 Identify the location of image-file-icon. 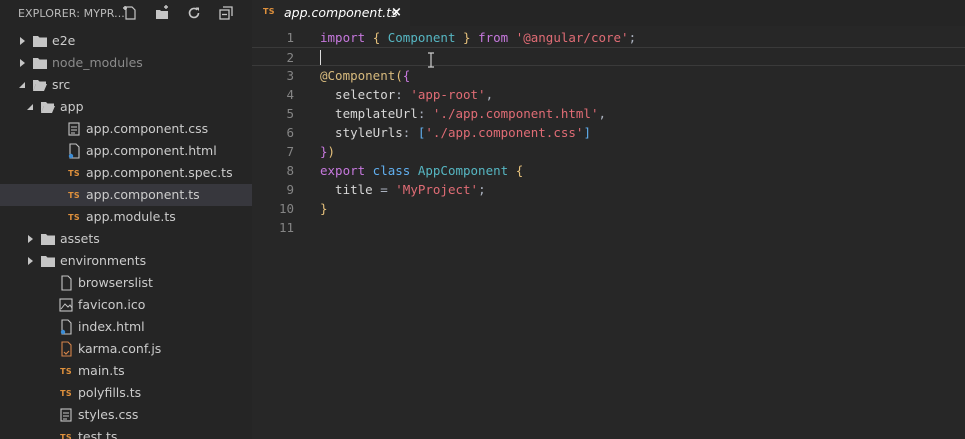
(66, 305).